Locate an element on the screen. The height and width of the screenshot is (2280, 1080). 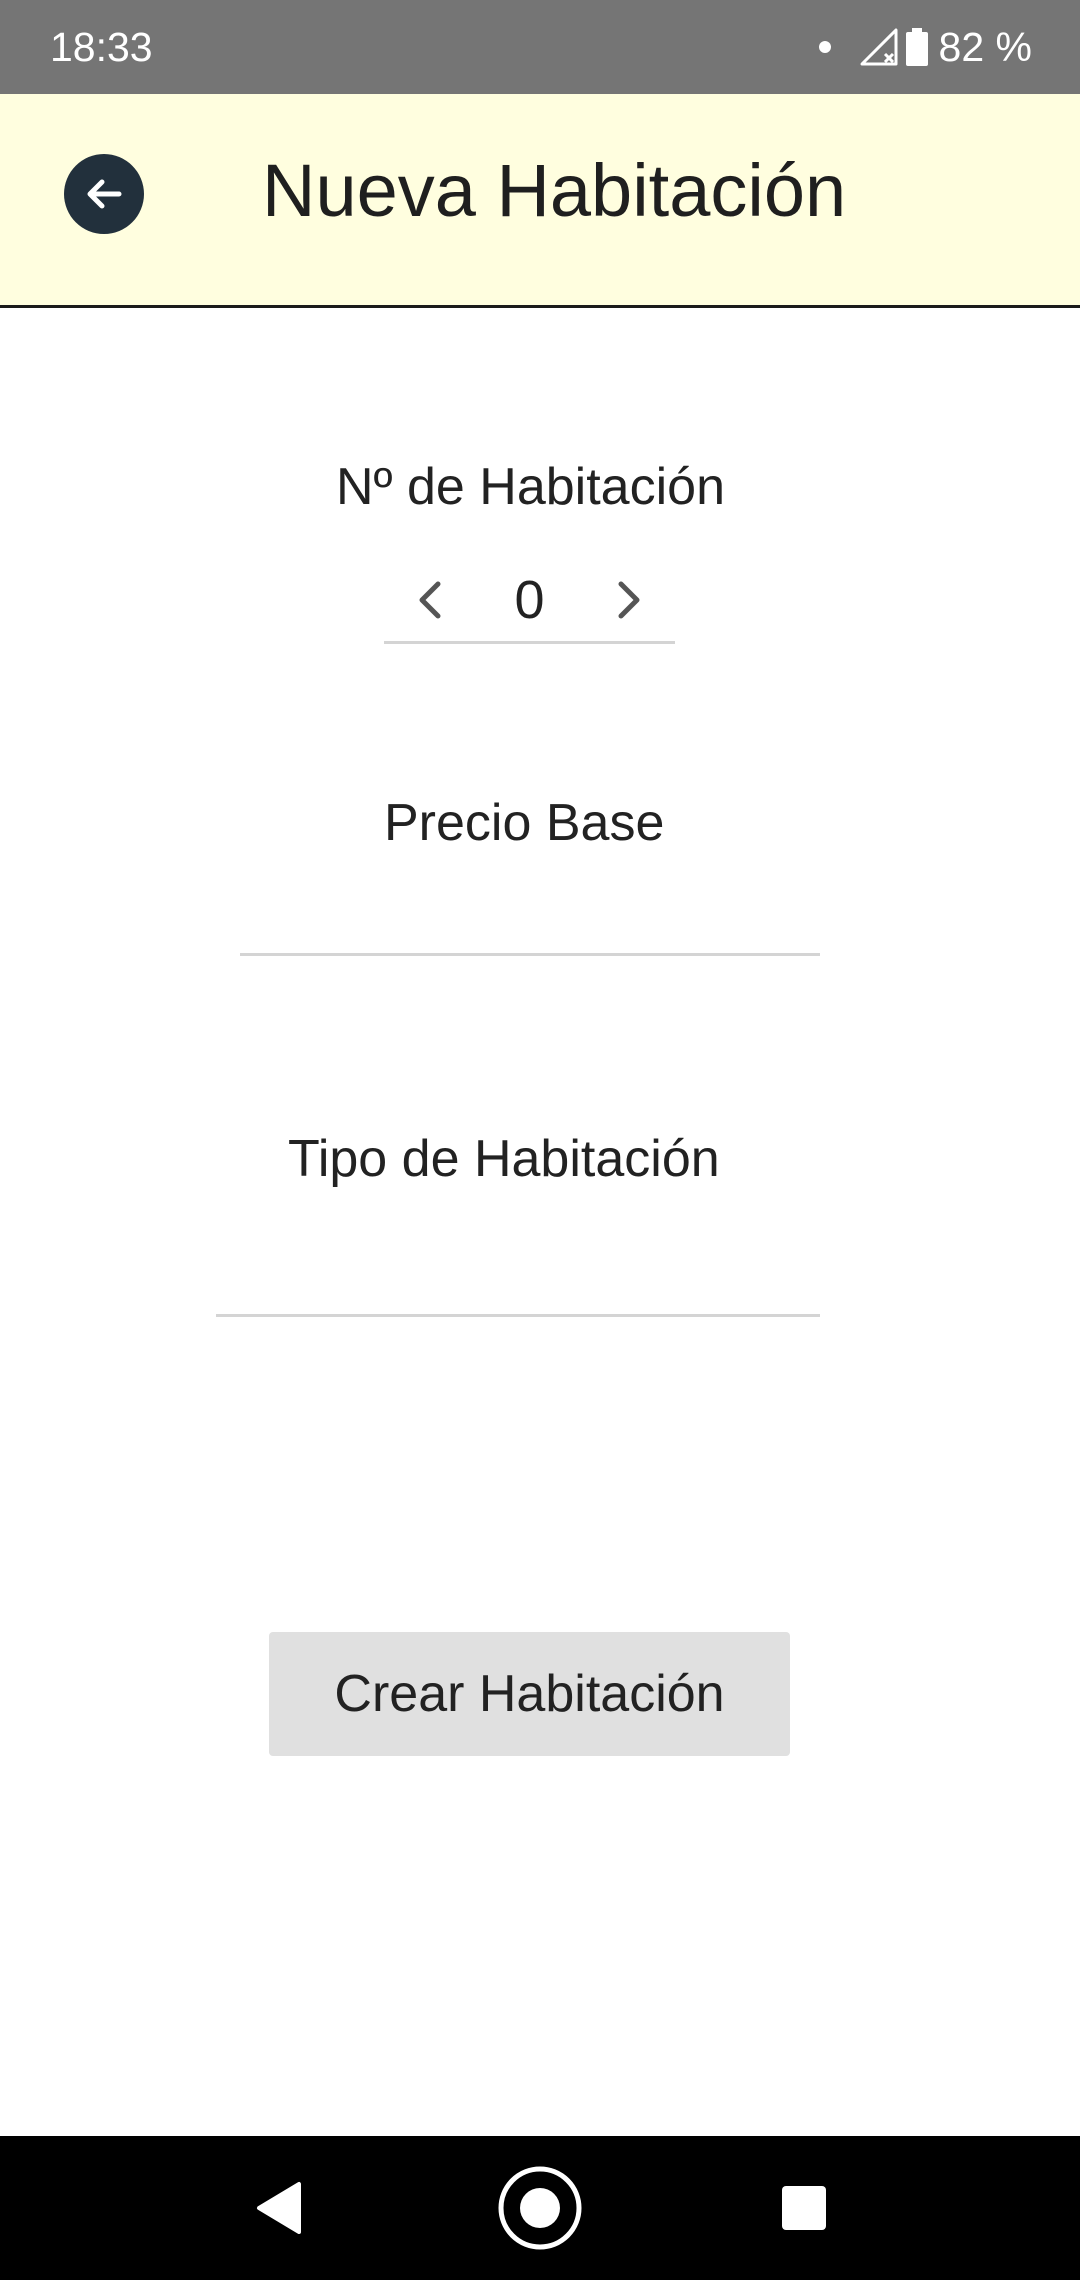
nav-recents-icon is located at coordinates (804, 2208).